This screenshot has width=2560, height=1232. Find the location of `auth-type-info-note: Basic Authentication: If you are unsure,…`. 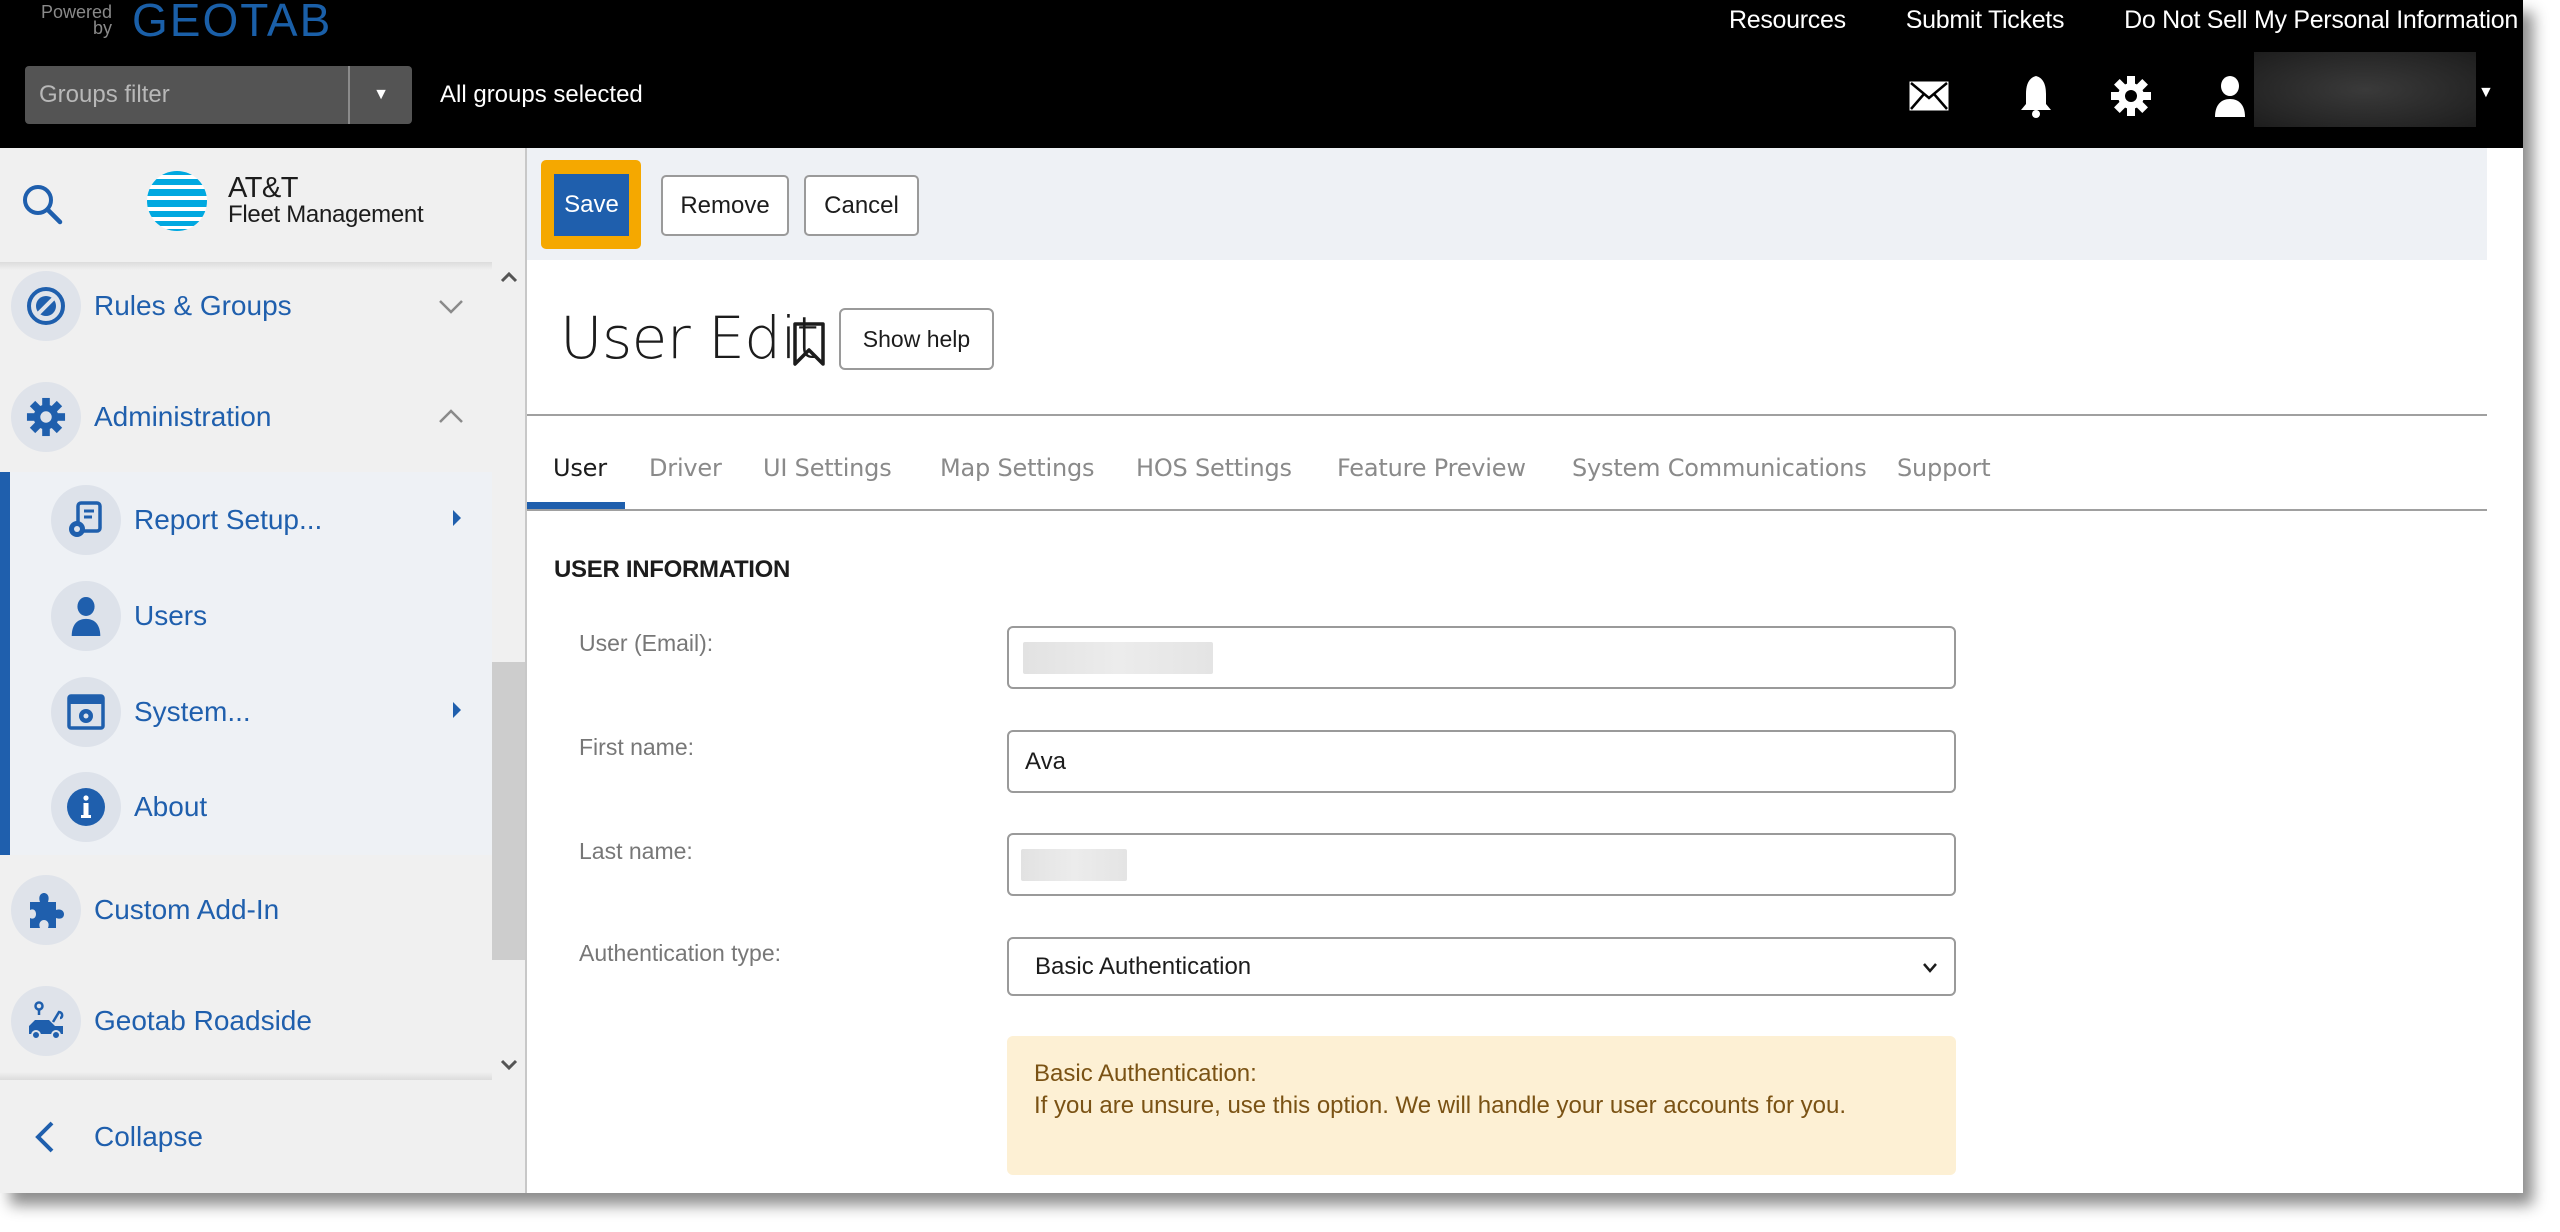

auth-type-info-note: Basic Authentication: If you are unsure,… is located at coordinates (1481, 1105).